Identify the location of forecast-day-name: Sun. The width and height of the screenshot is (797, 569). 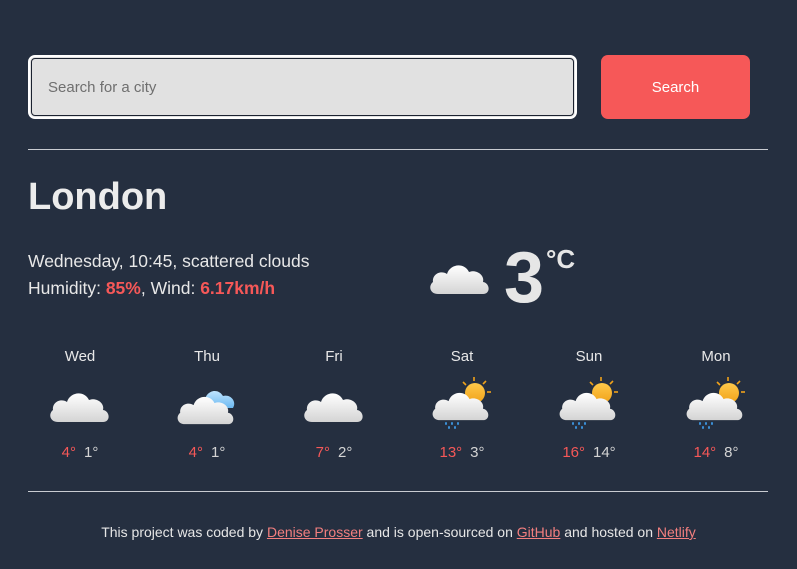
(589, 356).